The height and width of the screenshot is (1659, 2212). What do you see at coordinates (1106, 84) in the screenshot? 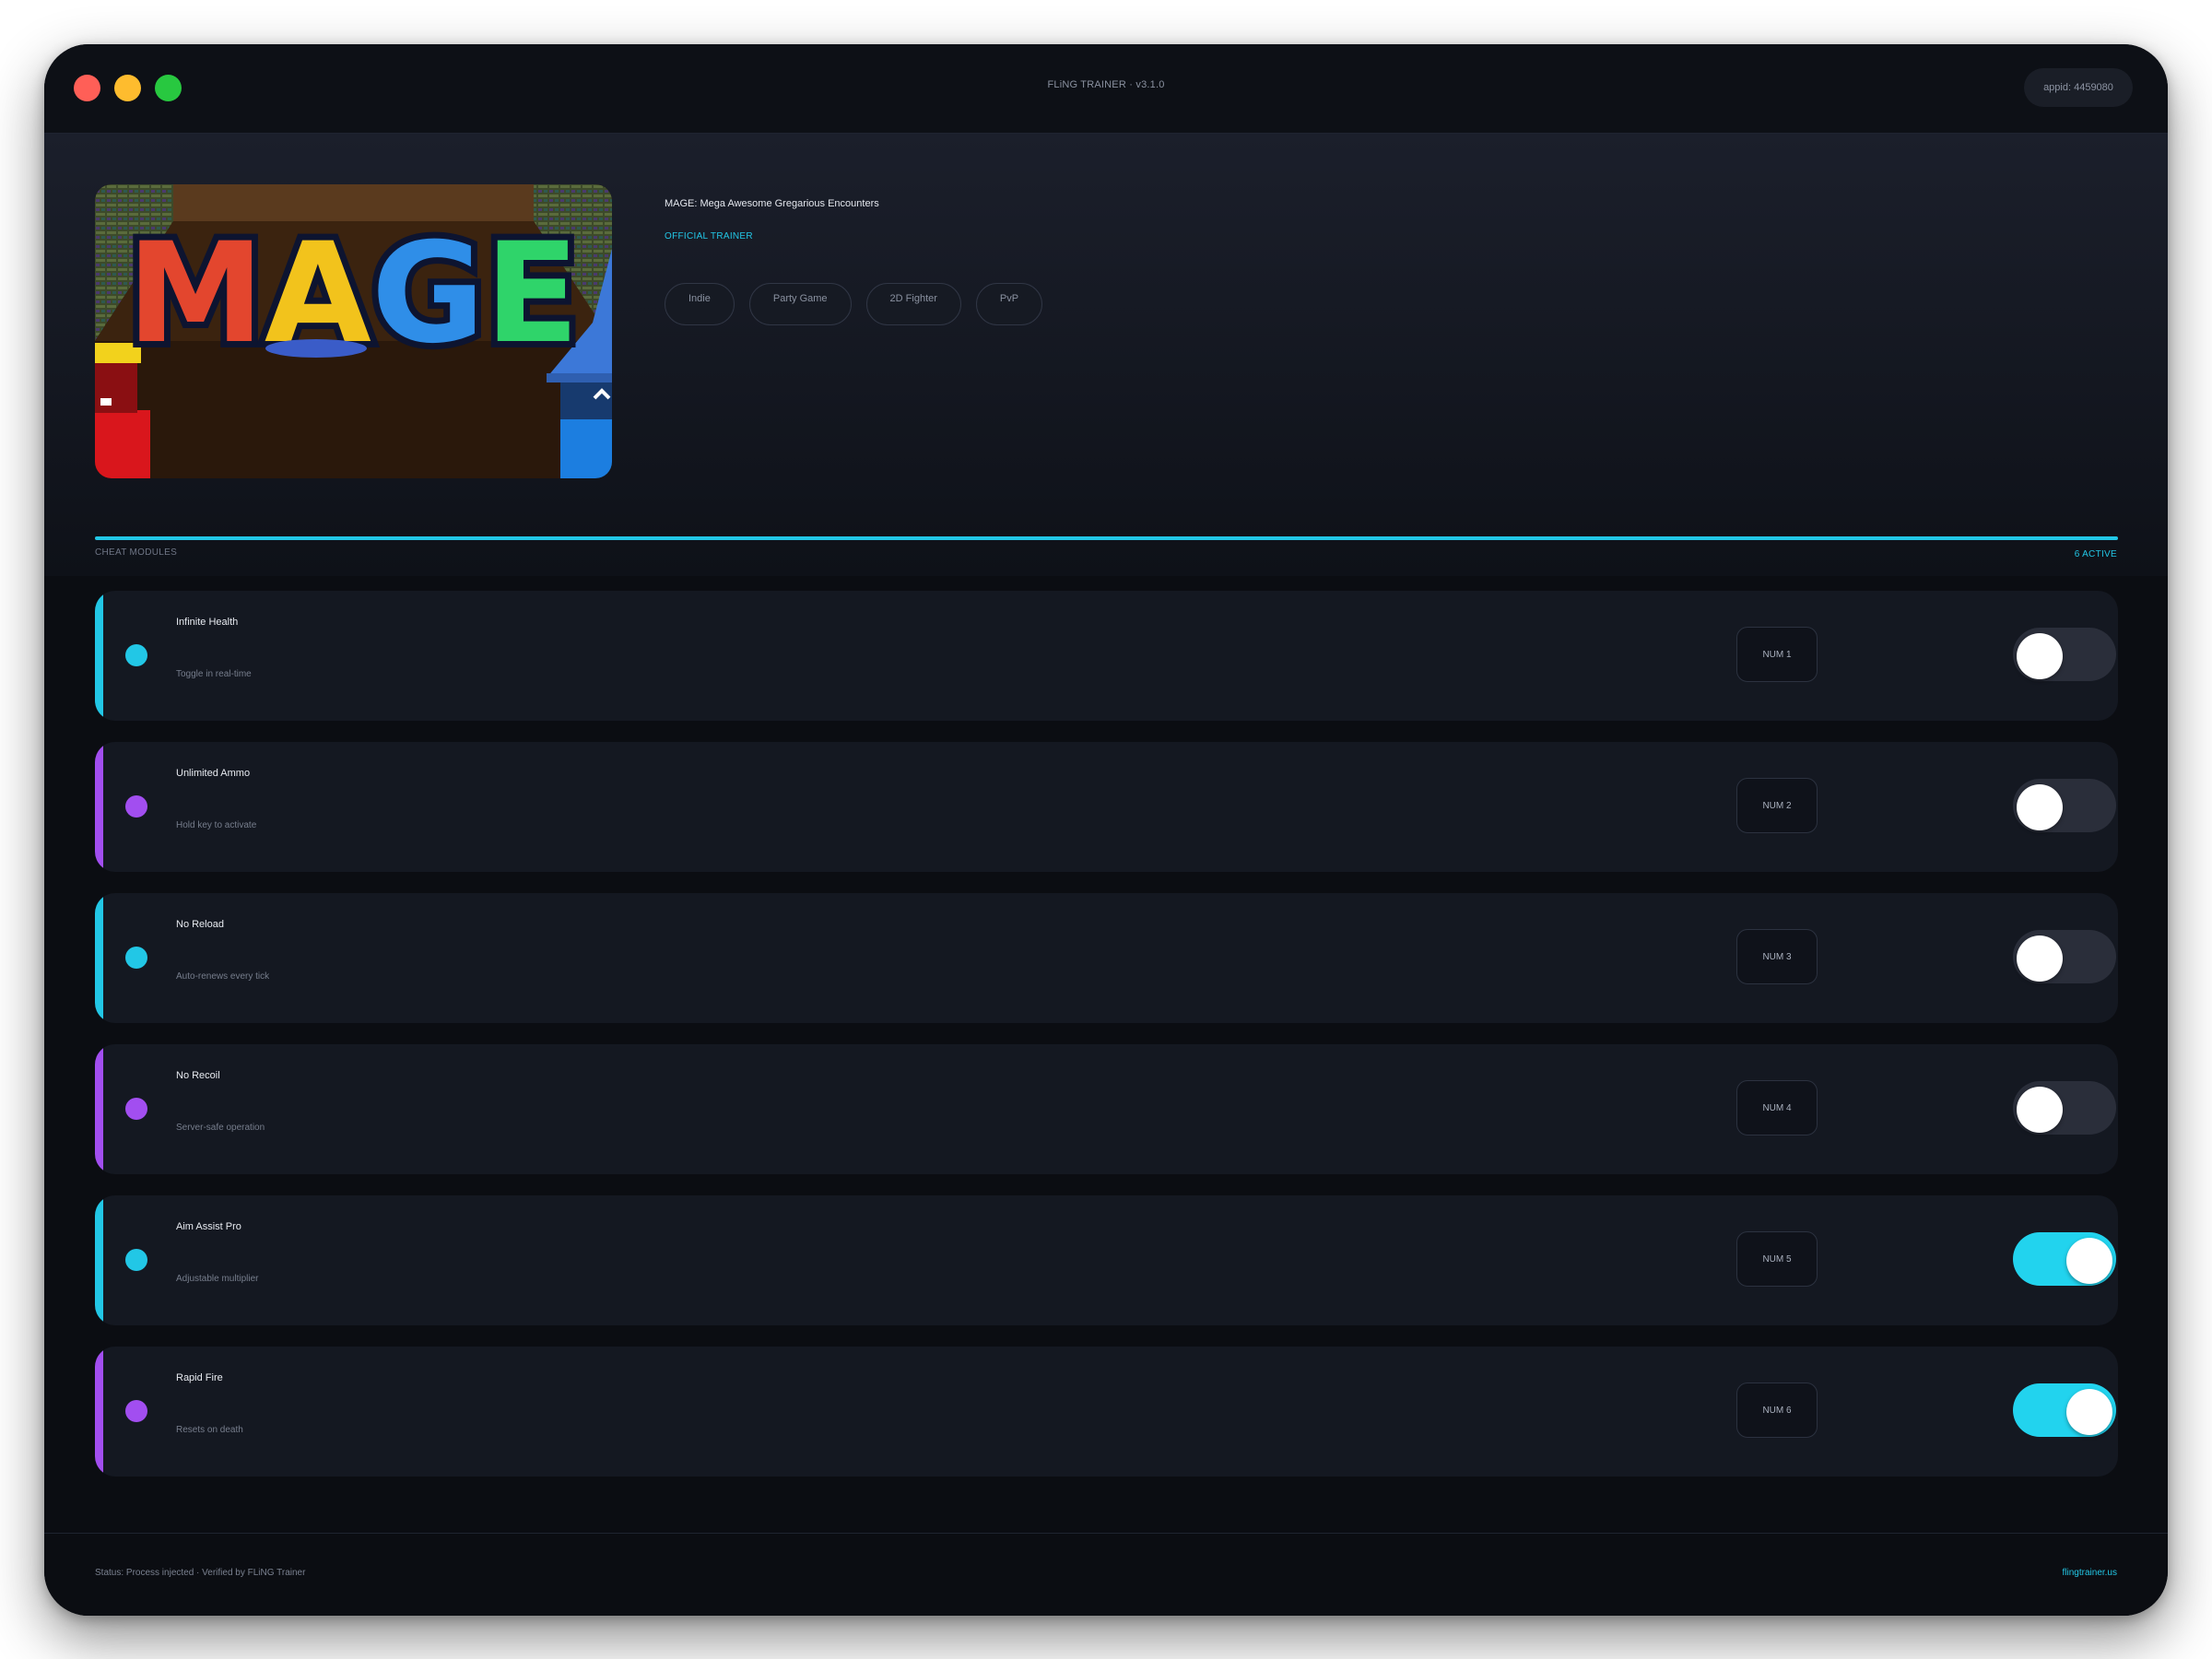
I see `window-title: FLiNG TRAINER · v3.1.0` at bounding box center [1106, 84].